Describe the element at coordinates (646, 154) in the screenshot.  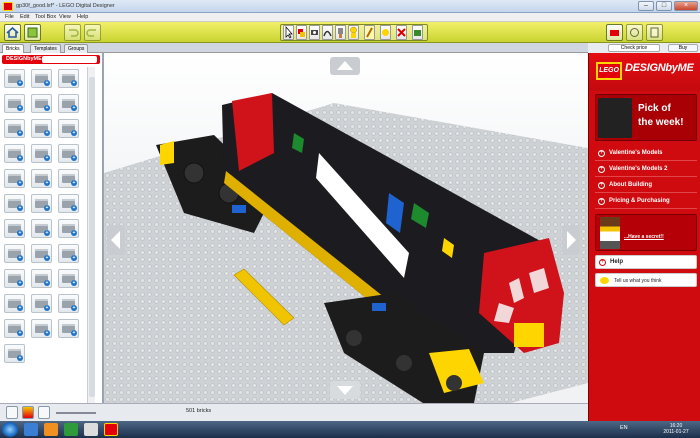
I see `link-valentines-models: + Valentine's Models` at that location.